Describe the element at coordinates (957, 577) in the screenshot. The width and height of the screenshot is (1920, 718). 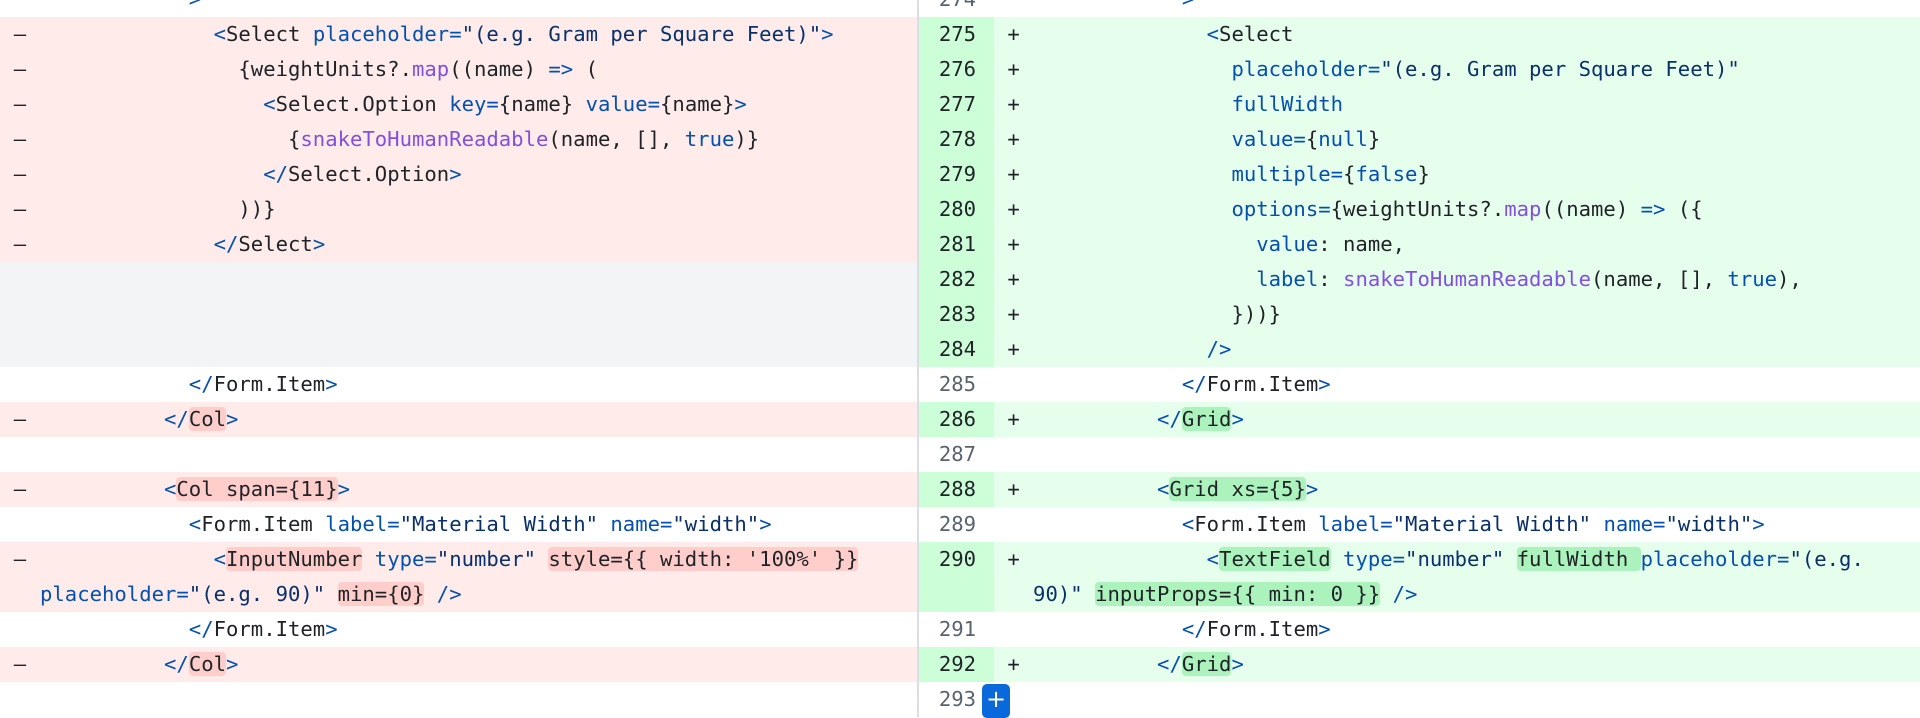
I see `line-number: 290` at that location.